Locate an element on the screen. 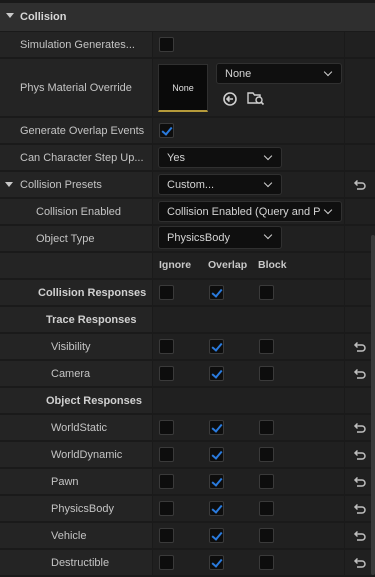 Image resolution: width=375 pixels, height=577 pixels. collision-responses-label: Collision Responses is located at coordinates (92, 292).